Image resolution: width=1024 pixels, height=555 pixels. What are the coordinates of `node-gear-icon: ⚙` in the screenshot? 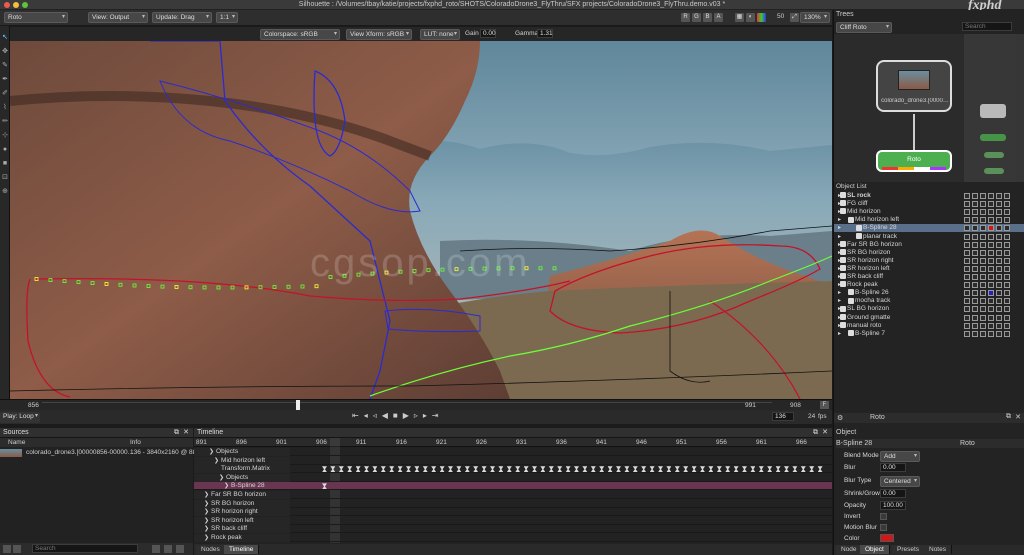 It's located at (840, 418).